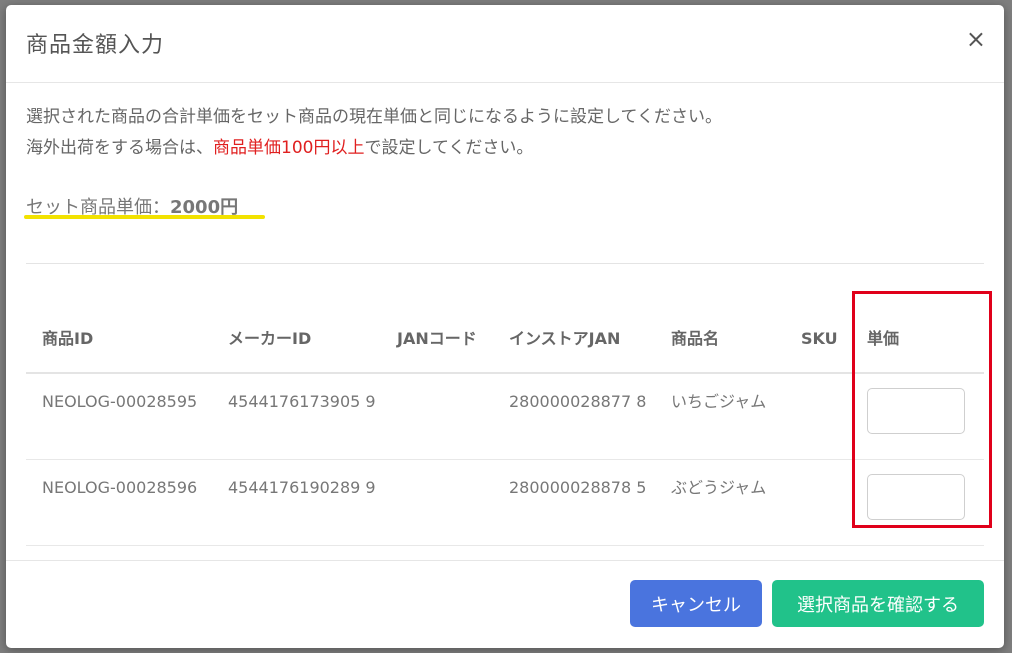  I want to click on cell-product-id: NEOLOG-00028595, so click(119, 416).